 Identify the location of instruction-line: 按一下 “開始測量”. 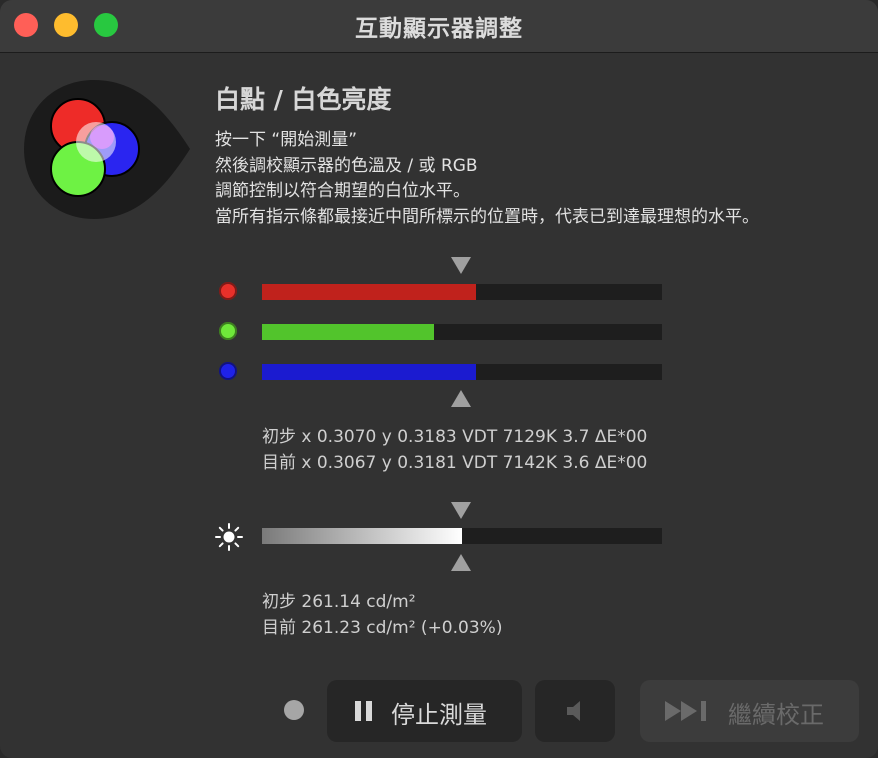
(286, 140).